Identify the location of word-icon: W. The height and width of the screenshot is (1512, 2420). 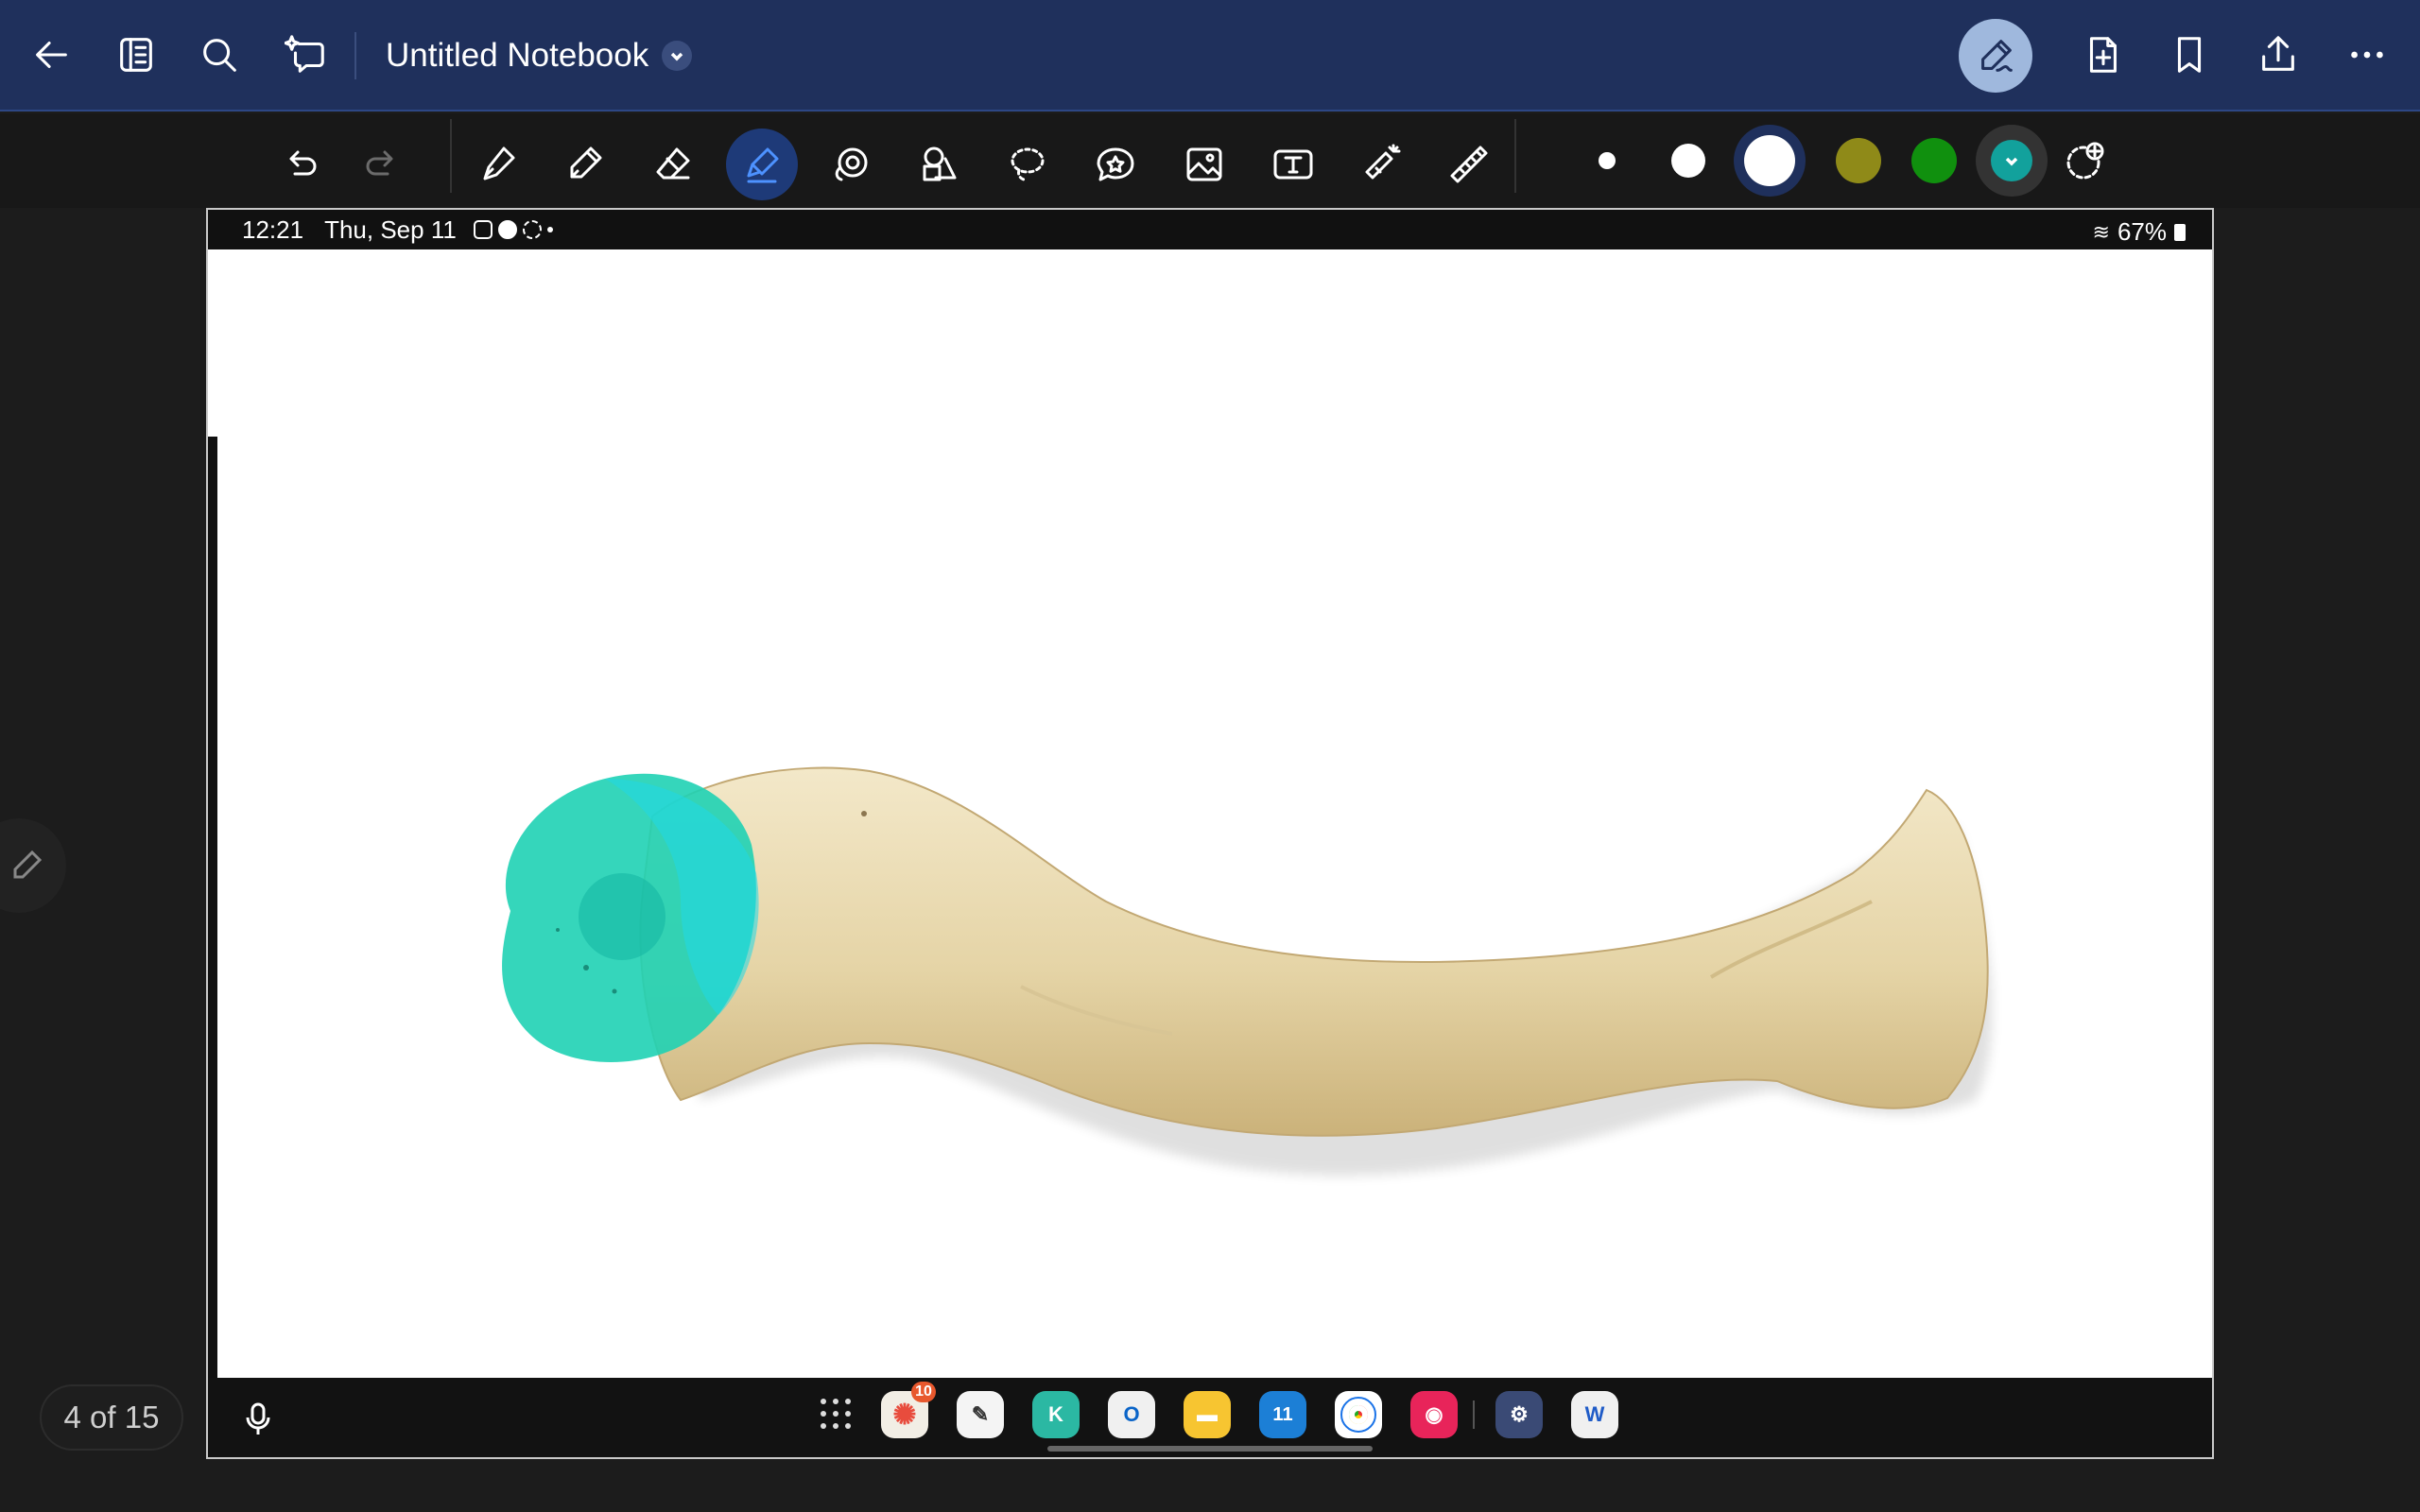
(1594, 1414).